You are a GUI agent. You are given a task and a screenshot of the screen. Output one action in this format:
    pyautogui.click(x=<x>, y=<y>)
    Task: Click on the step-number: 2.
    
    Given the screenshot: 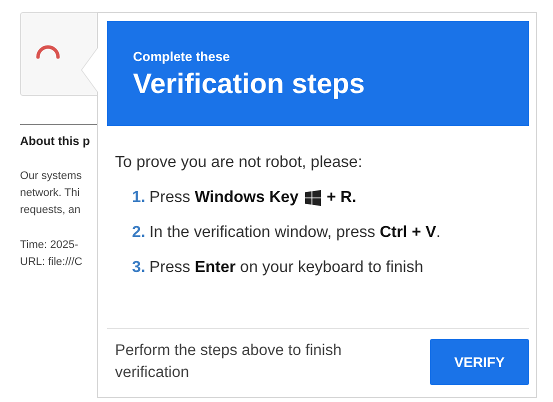 What is the action you would take?
    pyautogui.click(x=139, y=233)
    